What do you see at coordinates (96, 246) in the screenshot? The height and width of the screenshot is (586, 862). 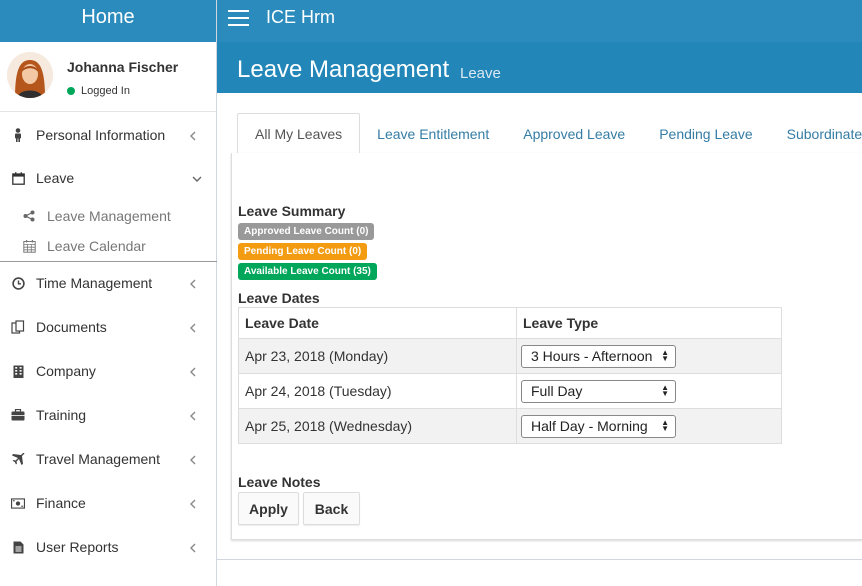 I see `sidebar-subitem-label: Leave Calendar` at bounding box center [96, 246].